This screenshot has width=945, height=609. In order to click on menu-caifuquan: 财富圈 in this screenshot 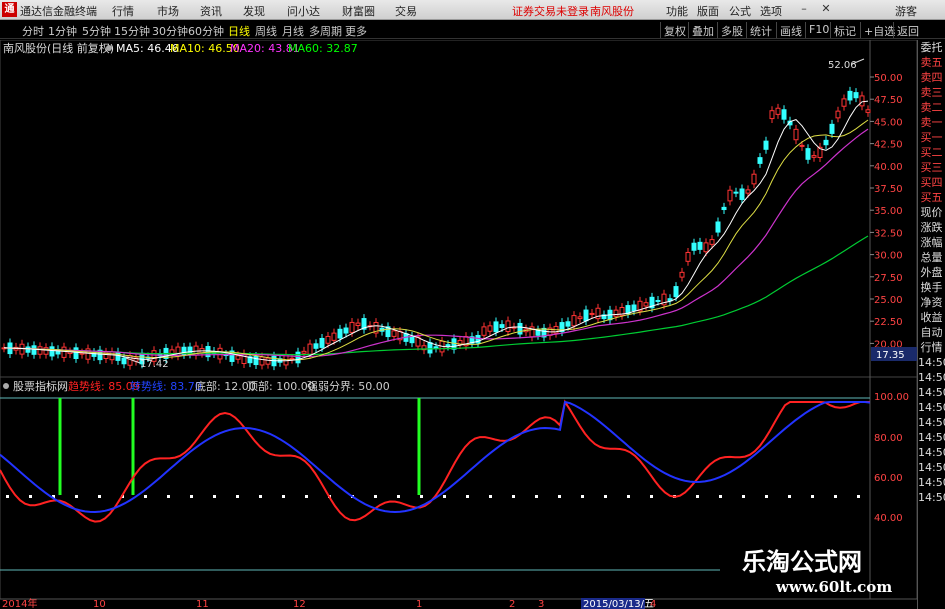, I will do `click(358, 11)`.